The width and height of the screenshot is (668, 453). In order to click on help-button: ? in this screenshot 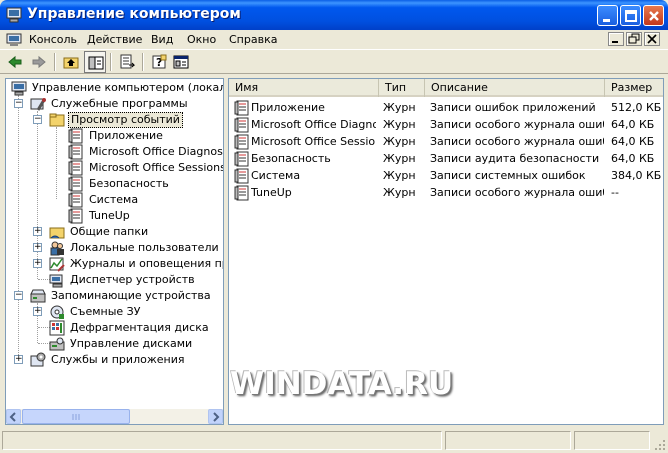, I will do `click(159, 62)`.